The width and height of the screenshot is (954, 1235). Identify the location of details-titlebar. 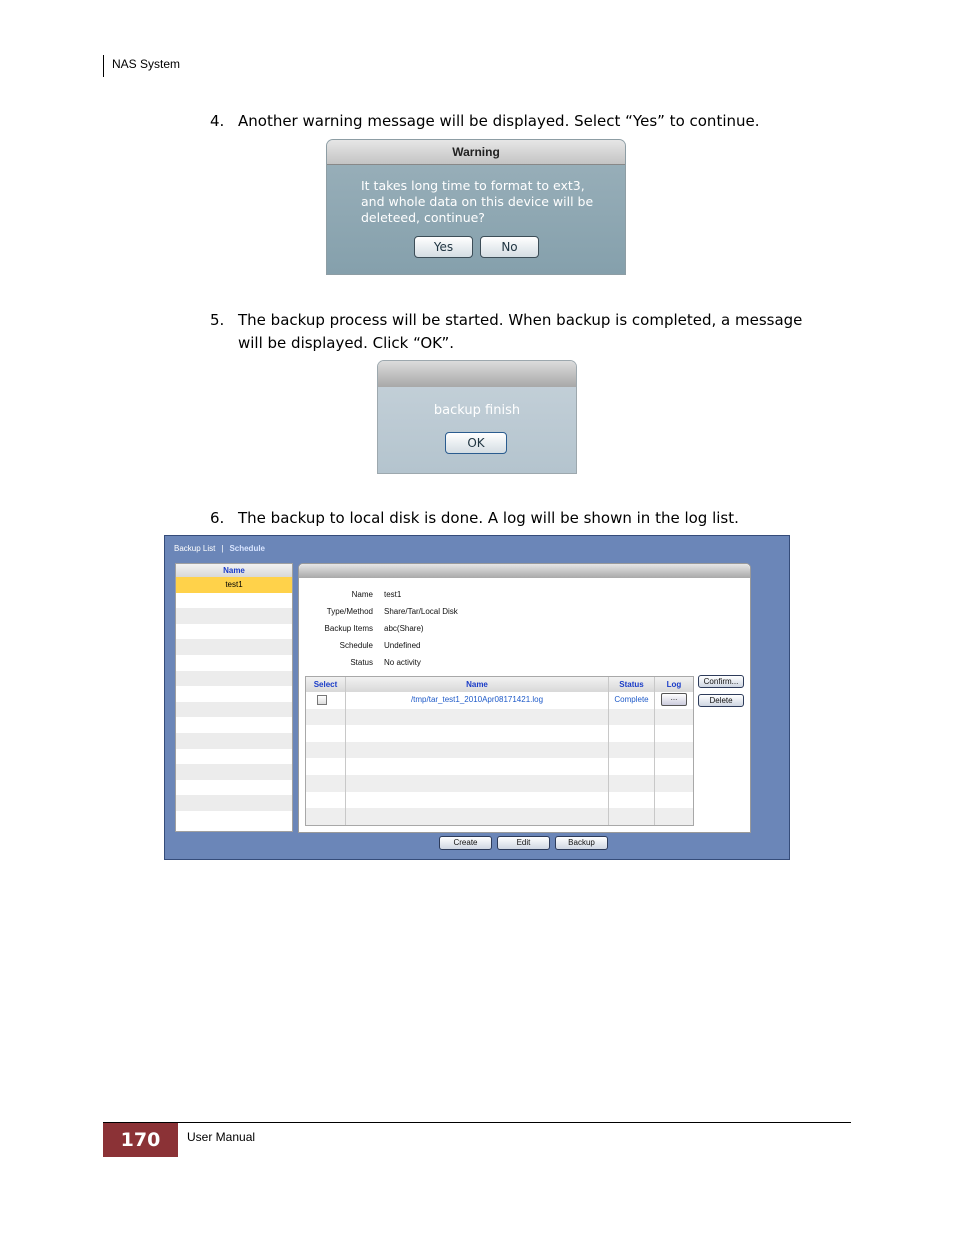
(524, 571).